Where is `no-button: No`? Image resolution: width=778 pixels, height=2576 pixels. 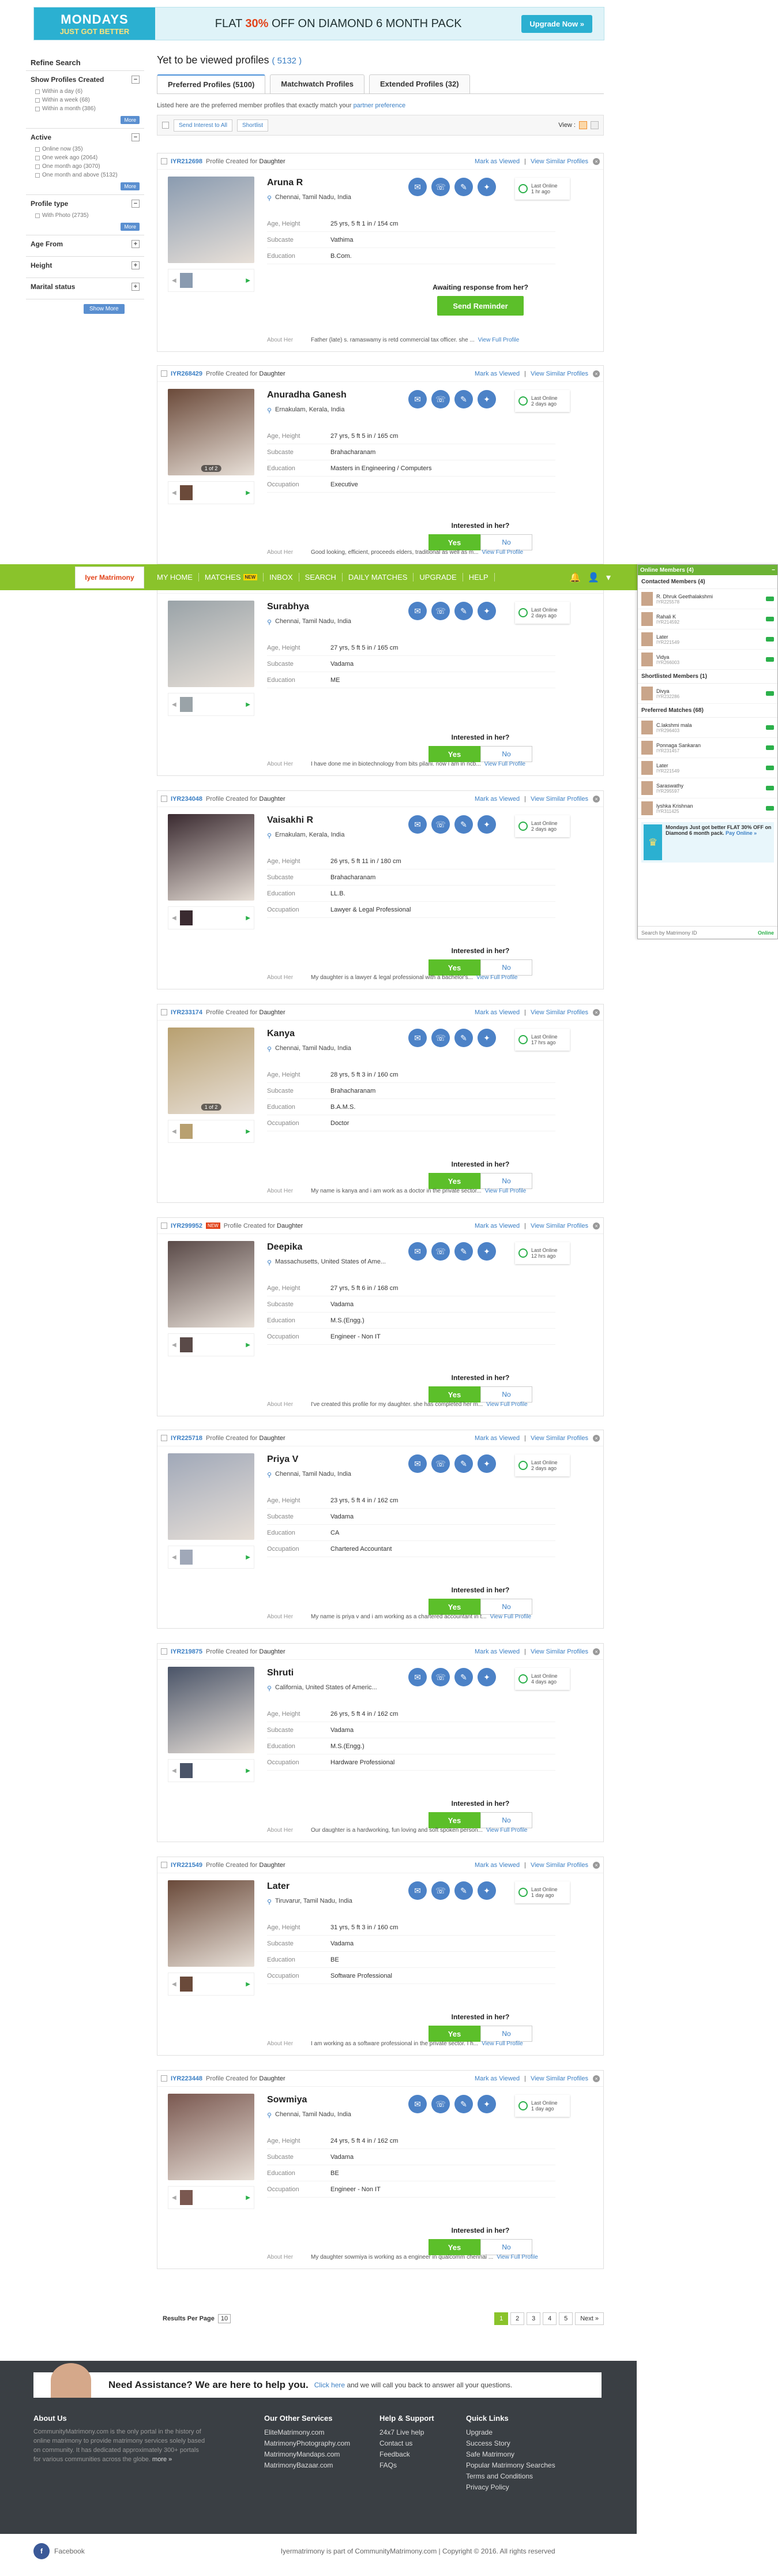
no-button: No is located at coordinates (506, 2247).